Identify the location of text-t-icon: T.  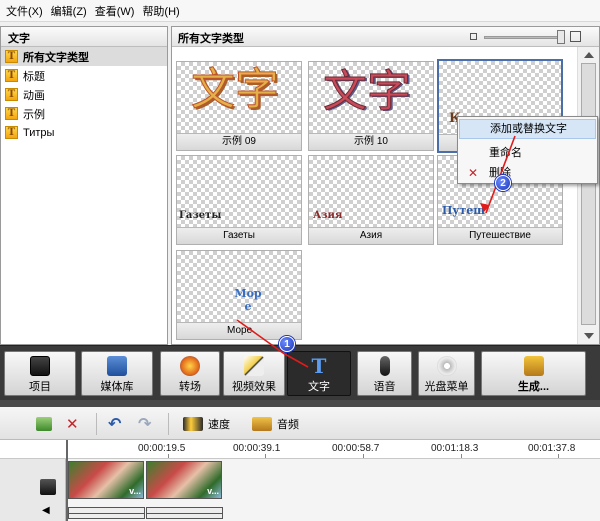
(319, 366).